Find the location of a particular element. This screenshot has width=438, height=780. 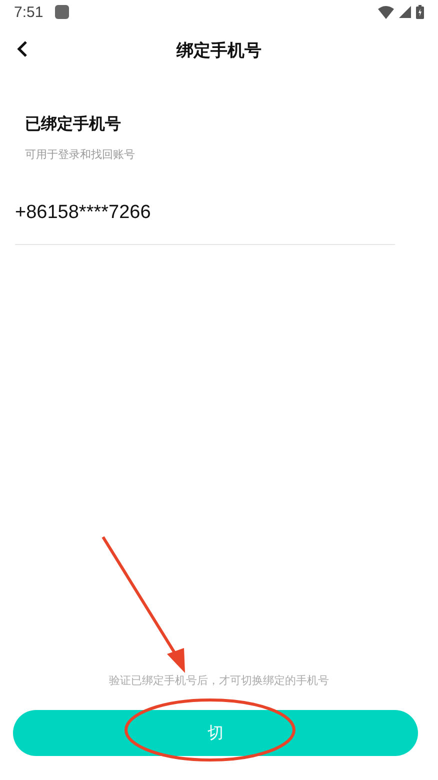

notification-icon is located at coordinates (62, 12).